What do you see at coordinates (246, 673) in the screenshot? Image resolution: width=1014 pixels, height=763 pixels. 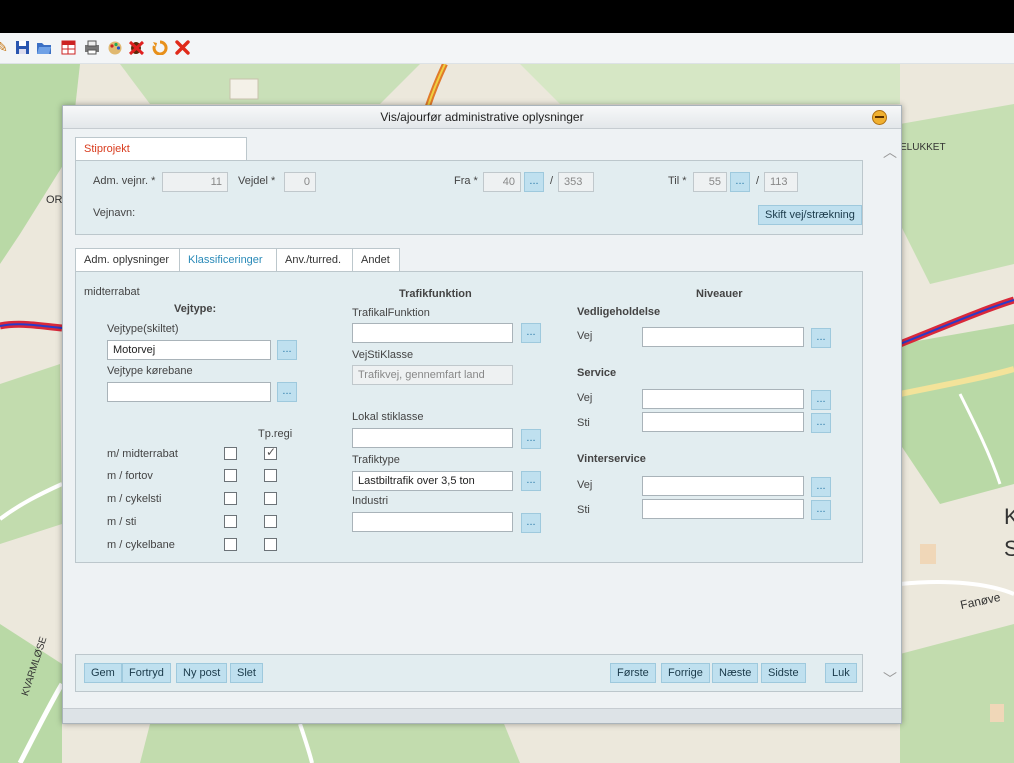 I see `slet-button: Slet` at bounding box center [246, 673].